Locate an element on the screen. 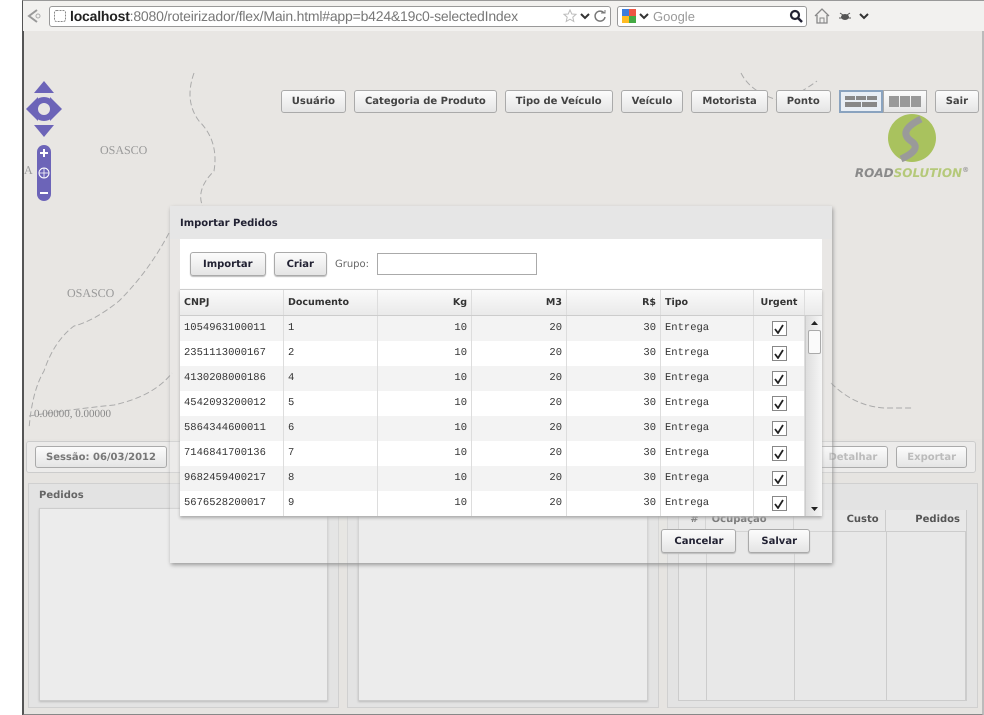 Image resolution: width=984 pixels, height=715 pixels. scroll-down-icon is located at coordinates (814, 509).